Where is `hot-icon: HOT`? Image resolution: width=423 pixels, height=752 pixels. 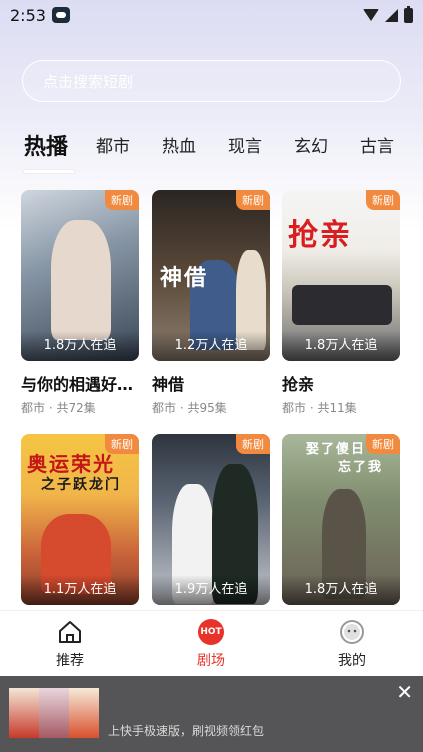 hot-icon: HOT is located at coordinates (211, 632).